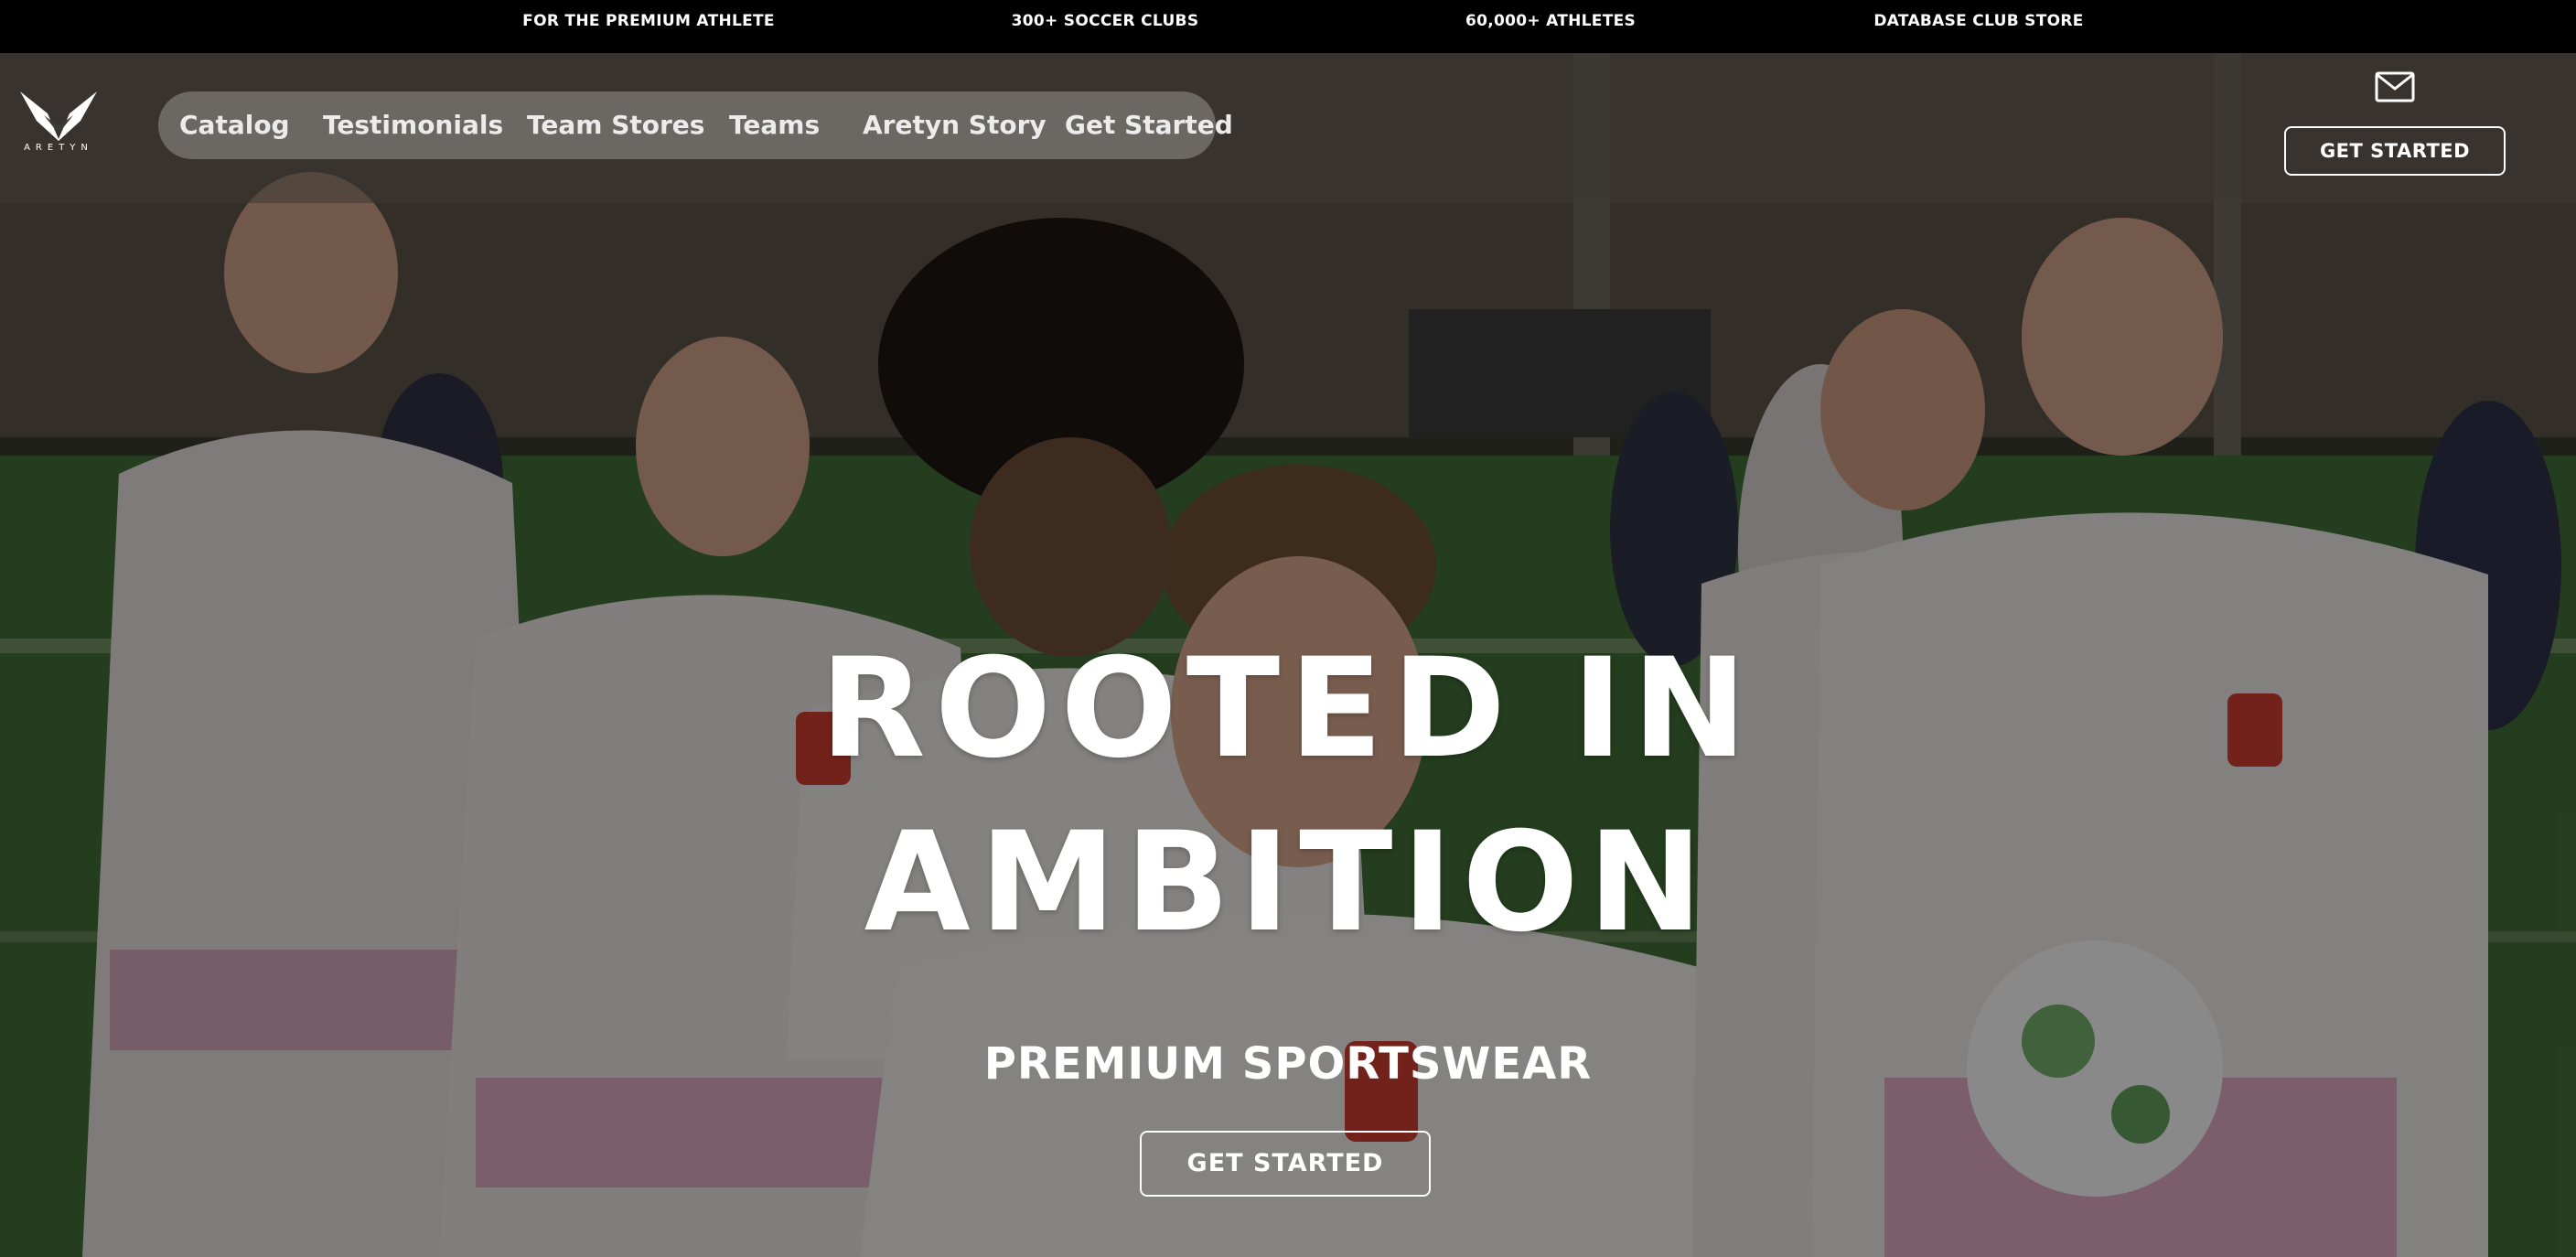  Describe the element at coordinates (1288, 882) in the screenshot. I see `hero-headline-line-2: AMBITION` at that location.